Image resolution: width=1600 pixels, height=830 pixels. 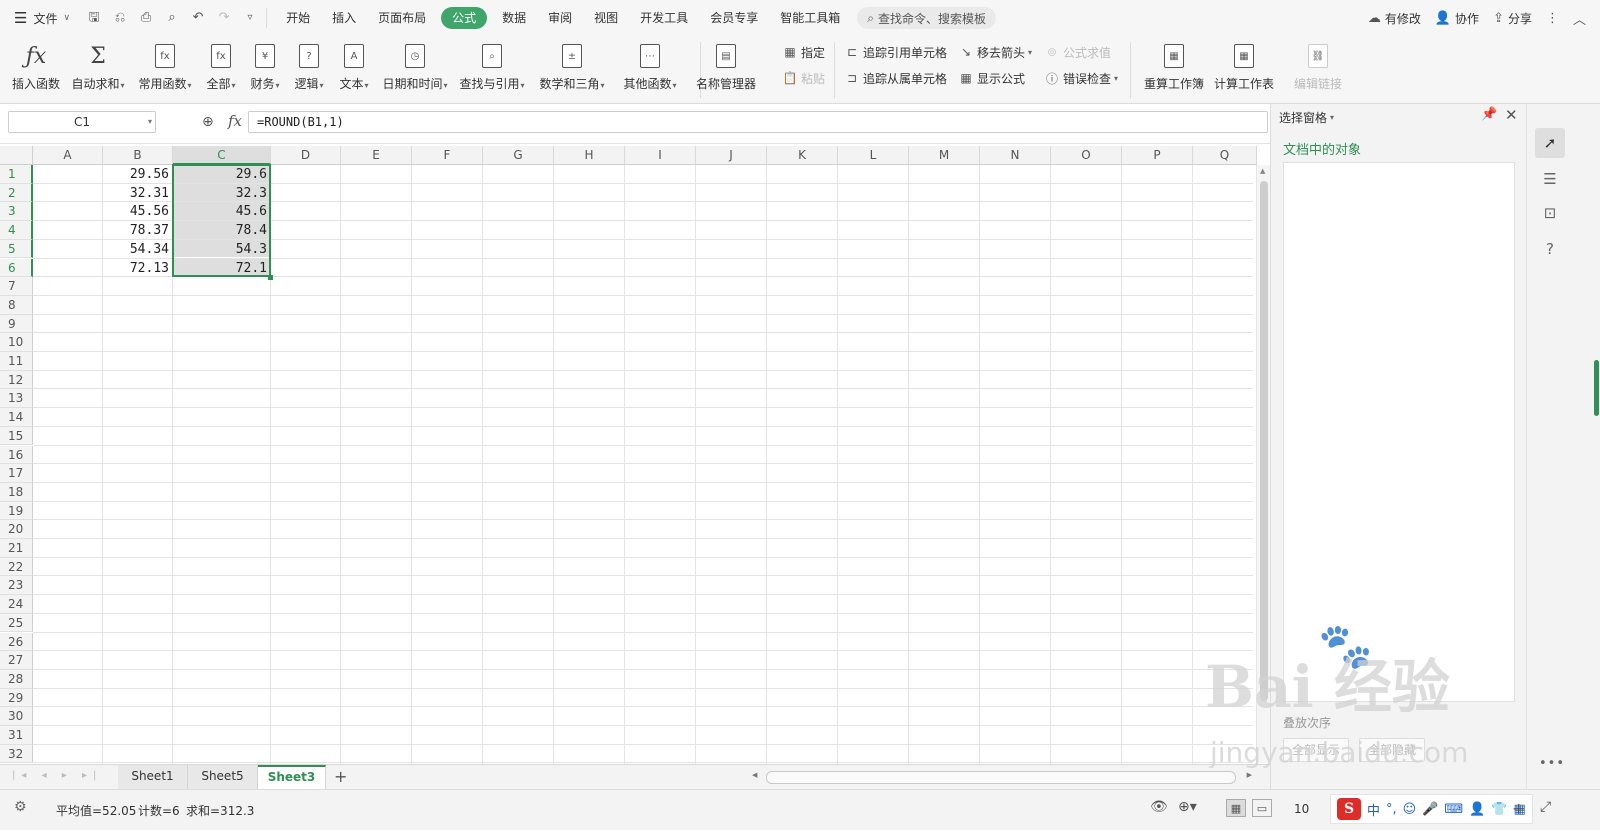 What do you see at coordinates (120, 18) in the screenshot?
I see `output-pdf-icon: ⎌` at bounding box center [120, 18].